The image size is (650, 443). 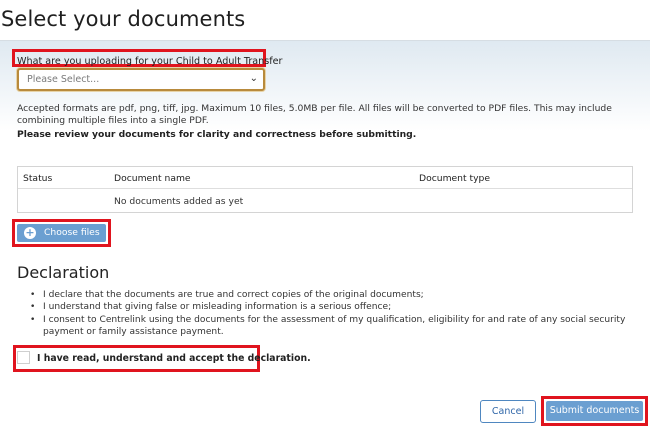 What do you see at coordinates (23, 357) in the screenshot?
I see `accept-declaration-checkbox` at bounding box center [23, 357].